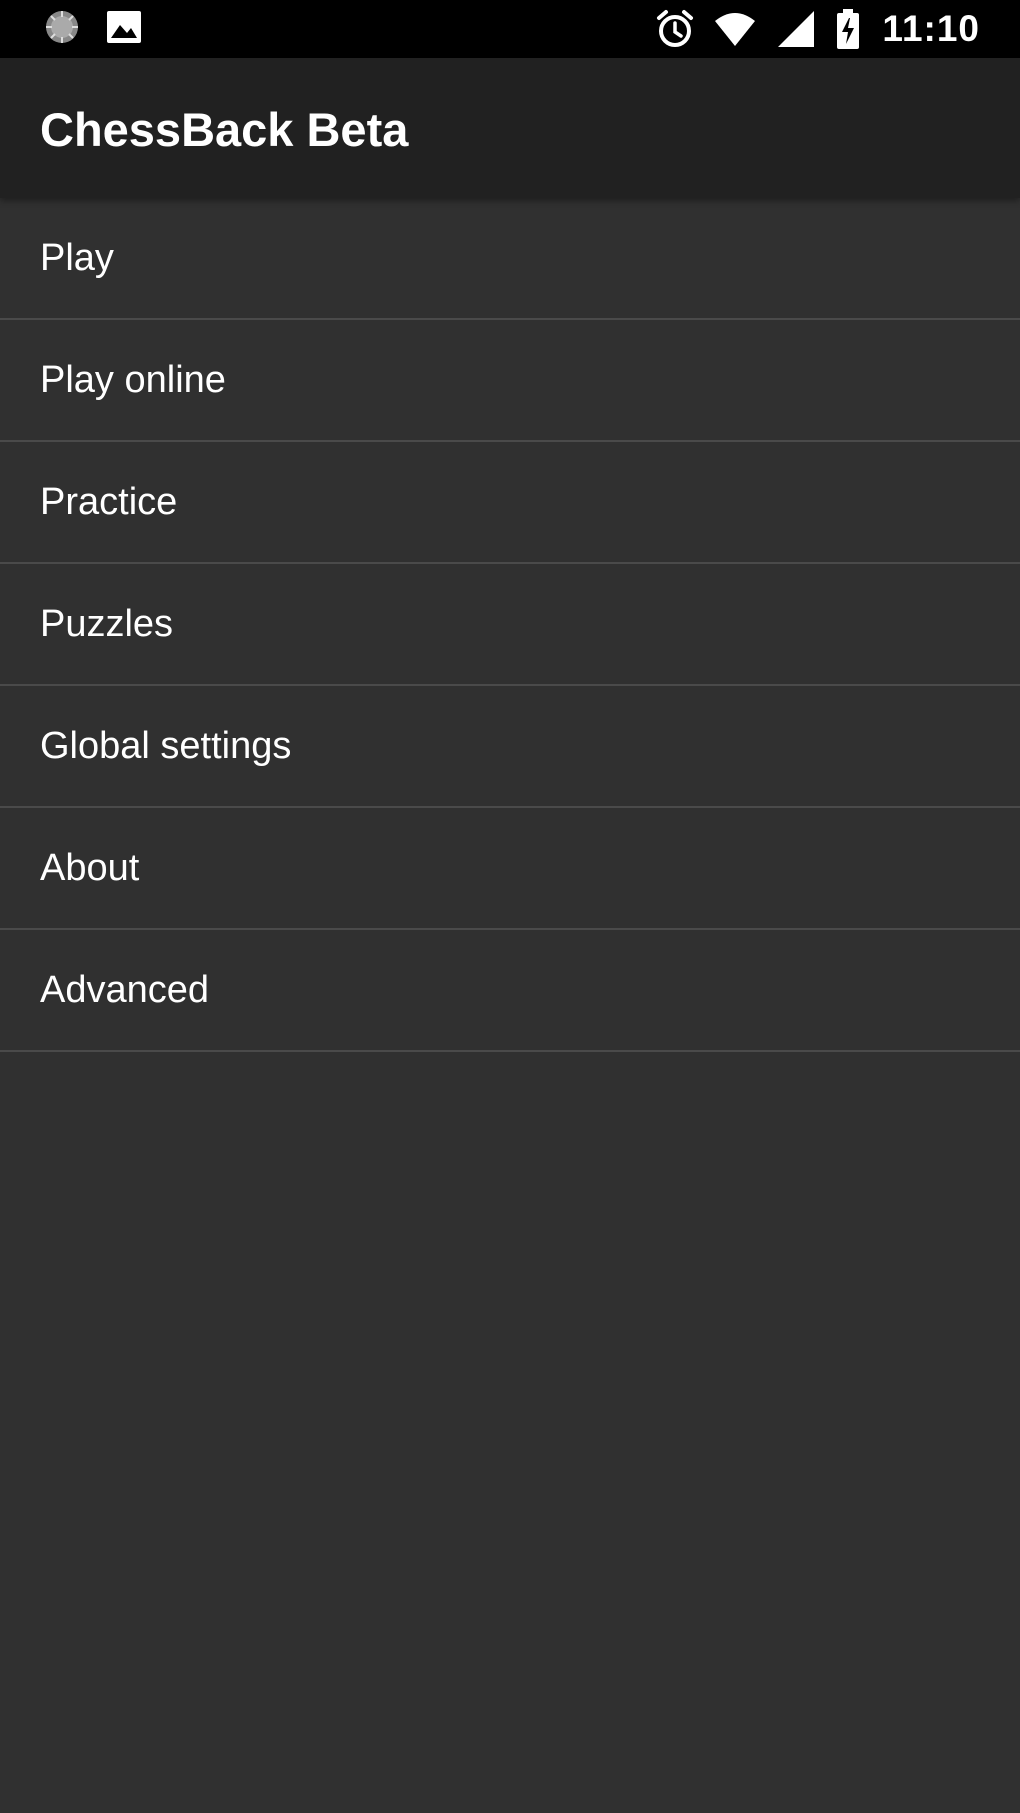 This screenshot has height=1813, width=1020. What do you see at coordinates (796, 29) in the screenshot?
I see `cell-signal-icon` at bounding box center [796, 29].